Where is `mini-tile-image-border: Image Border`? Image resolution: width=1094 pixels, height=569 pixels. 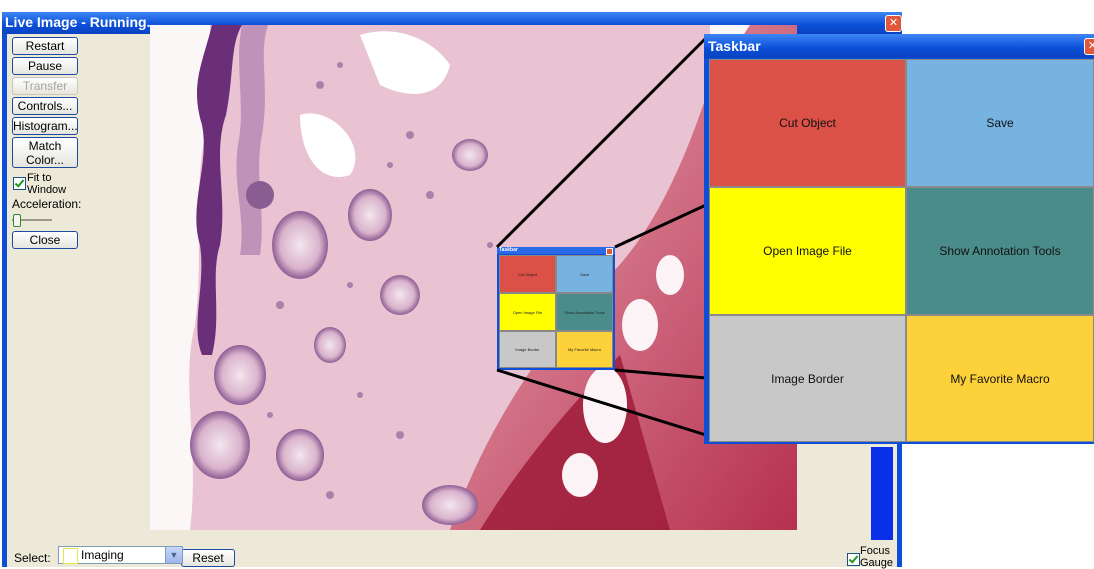
mini-tile-image-border: Image Border is located at coordinates (527, 349).